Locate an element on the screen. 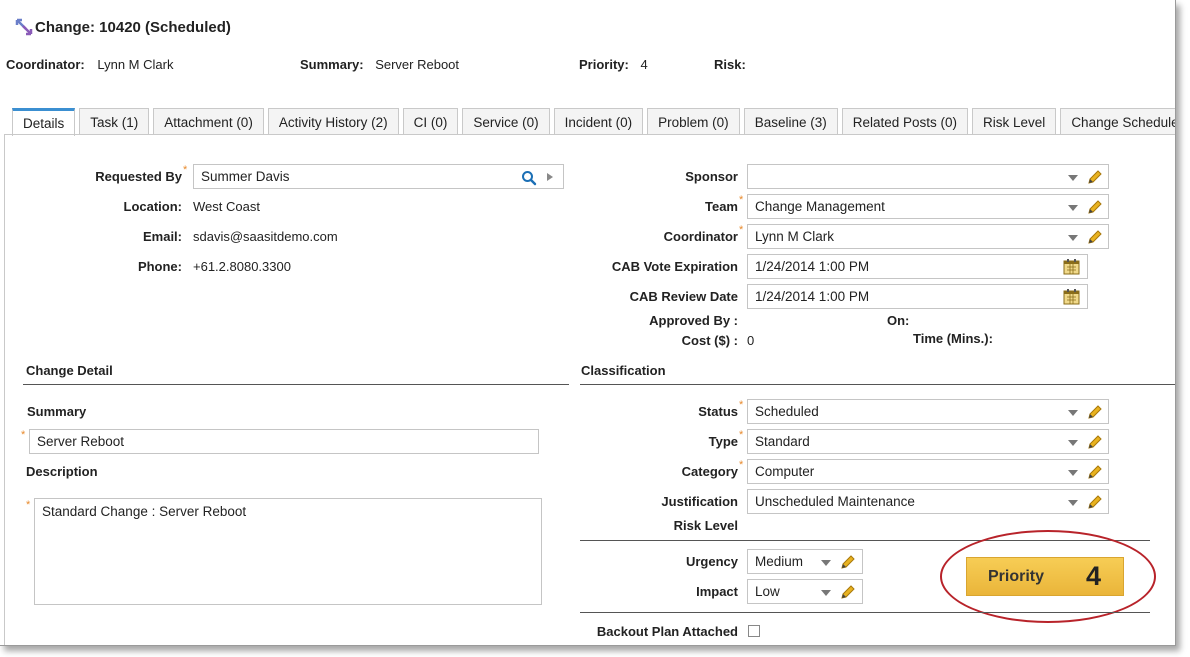  coordinator-dropdown: Lynn M Clark is located at coordinates (928, 236).